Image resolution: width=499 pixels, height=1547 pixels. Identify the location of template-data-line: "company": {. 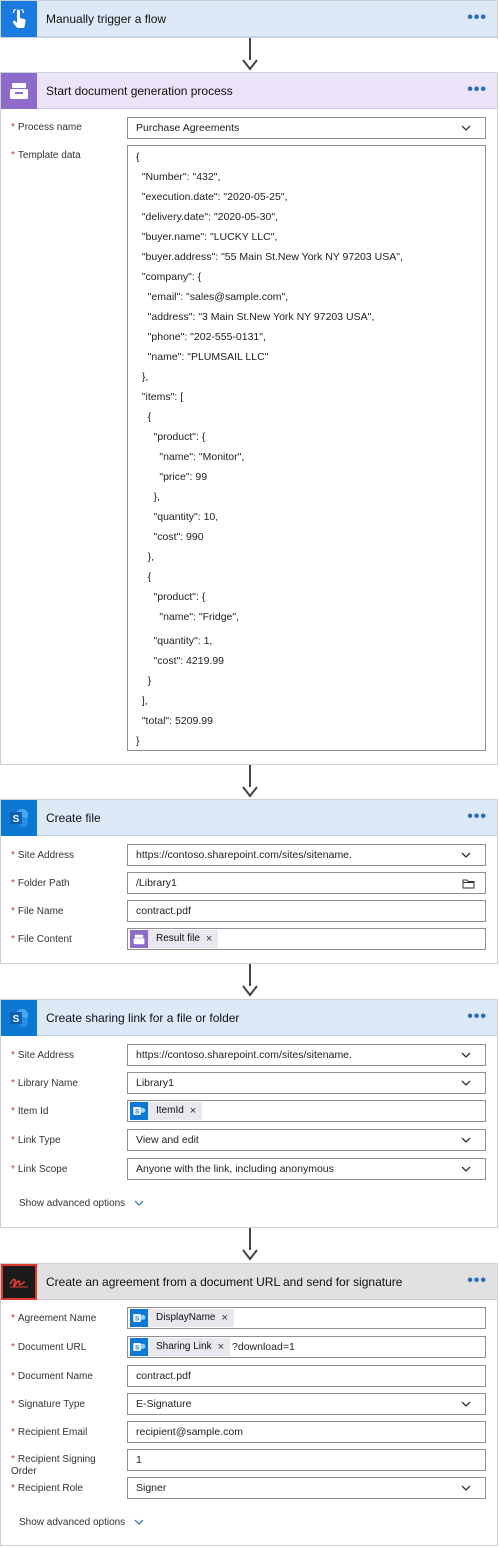
(169, 277).